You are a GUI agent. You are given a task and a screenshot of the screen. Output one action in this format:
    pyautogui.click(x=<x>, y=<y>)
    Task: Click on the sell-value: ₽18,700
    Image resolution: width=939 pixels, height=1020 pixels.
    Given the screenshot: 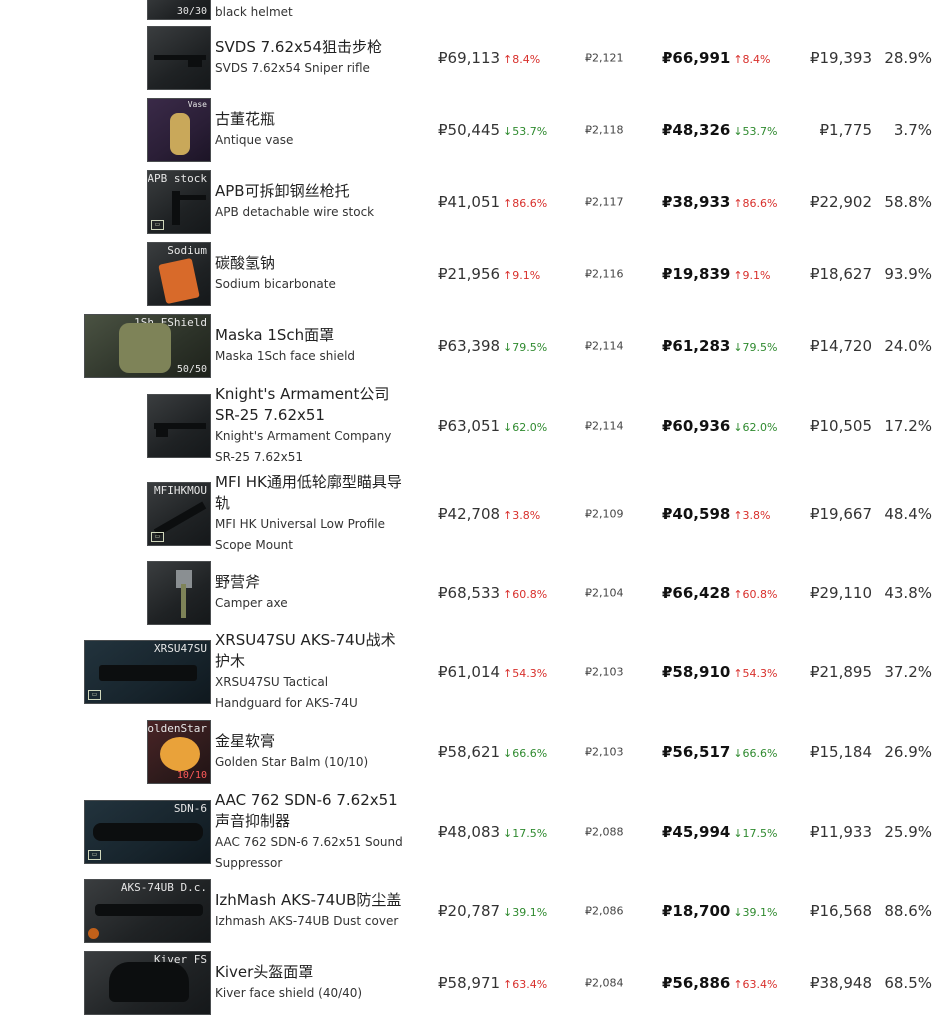 What is the action you would take?
    pyautogui.click(x=696, y=911)
    